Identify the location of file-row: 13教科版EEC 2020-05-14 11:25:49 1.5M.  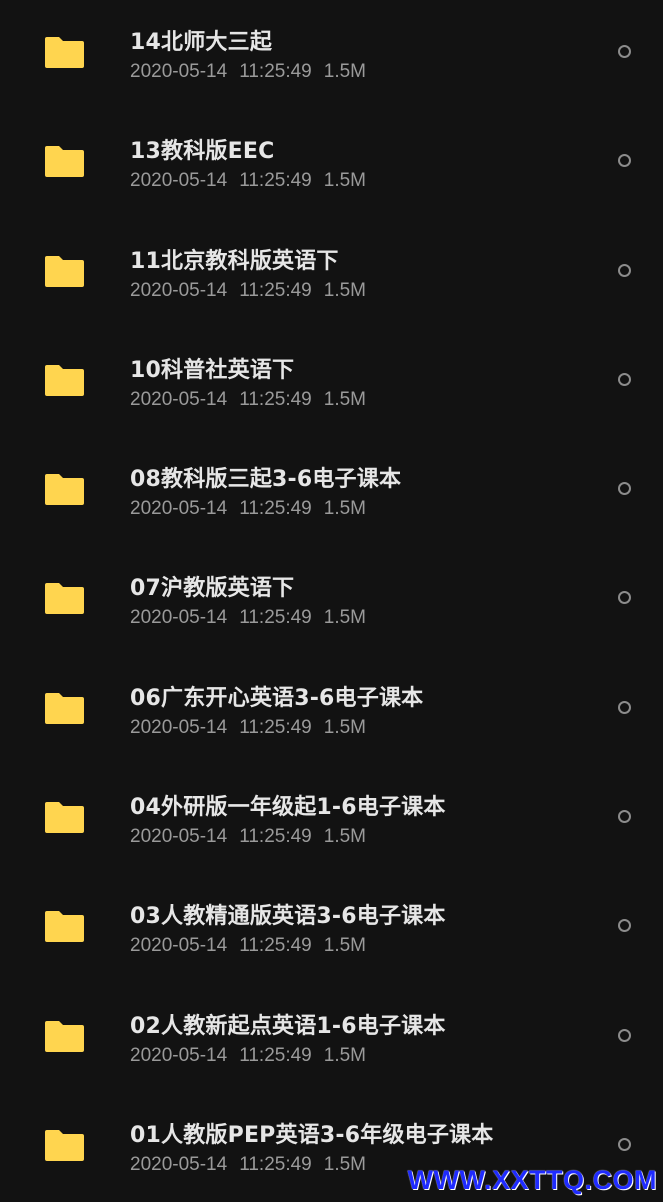
(331, 163).